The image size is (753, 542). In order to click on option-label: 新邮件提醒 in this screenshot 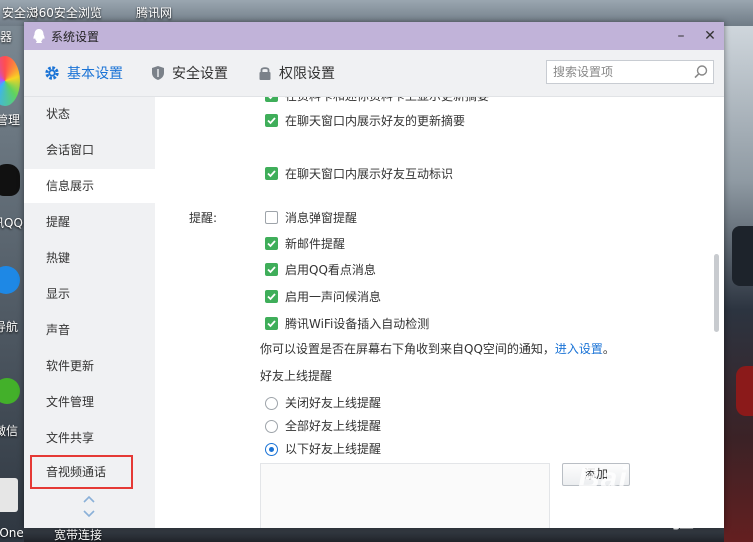, I will do `click(315, 244)`.